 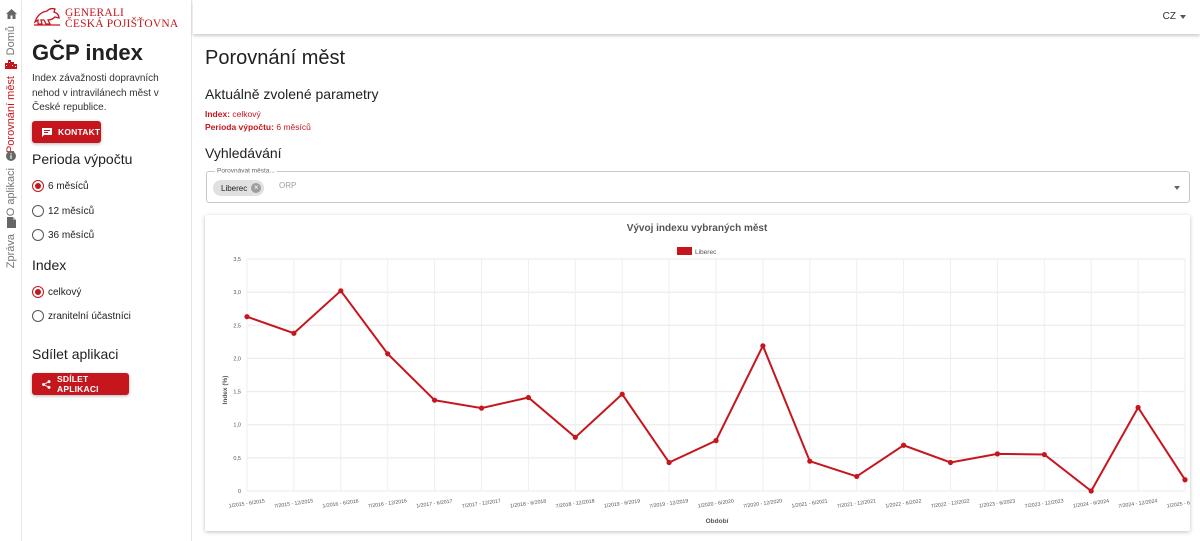 What do you see at coordinates (11, 251) in the screenshot?
I see `rail-label-report: Zpráva` at bounding box center [11, 251].